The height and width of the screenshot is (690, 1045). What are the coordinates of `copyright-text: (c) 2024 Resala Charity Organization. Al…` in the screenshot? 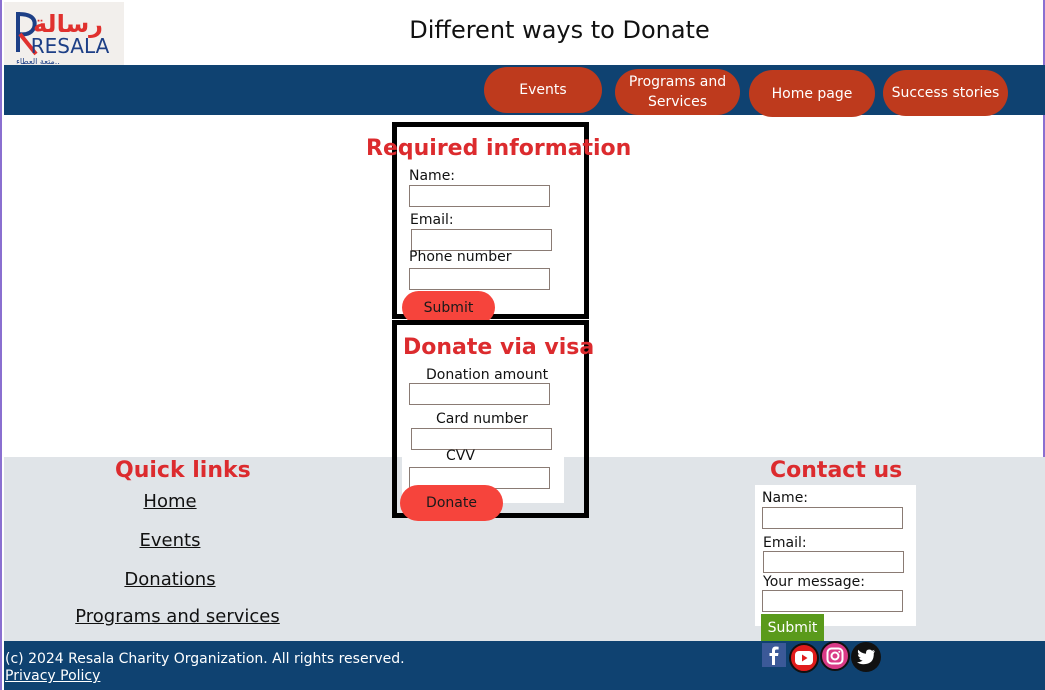 It's located at (205, 659).